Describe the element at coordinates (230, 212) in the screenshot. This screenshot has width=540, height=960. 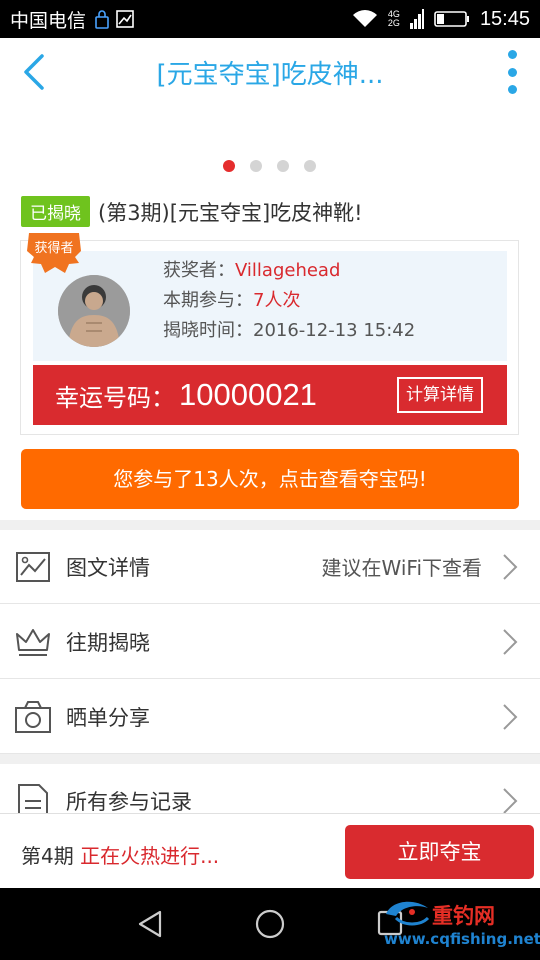
I see `product-title: (第3期)[元宝夺宝]吃皮神靴!` at that location.